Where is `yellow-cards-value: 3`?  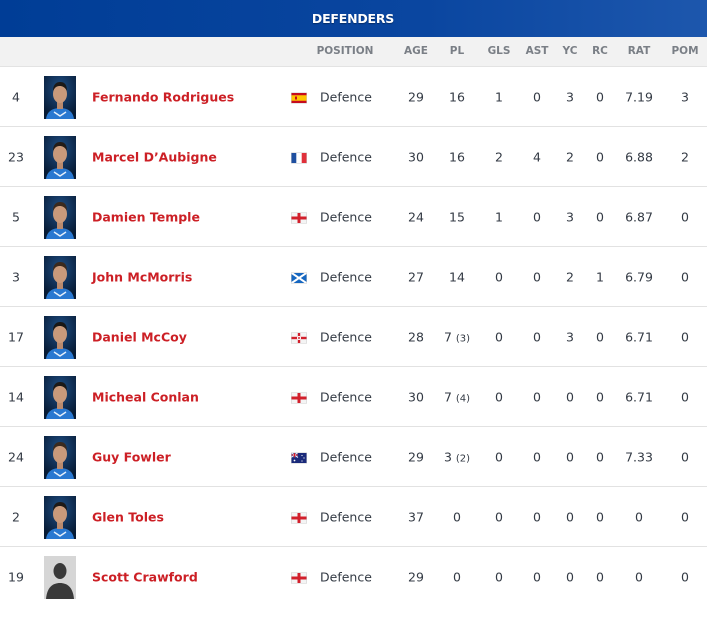 yellow-cards-value: 3 is located at coordinates (570, 336).